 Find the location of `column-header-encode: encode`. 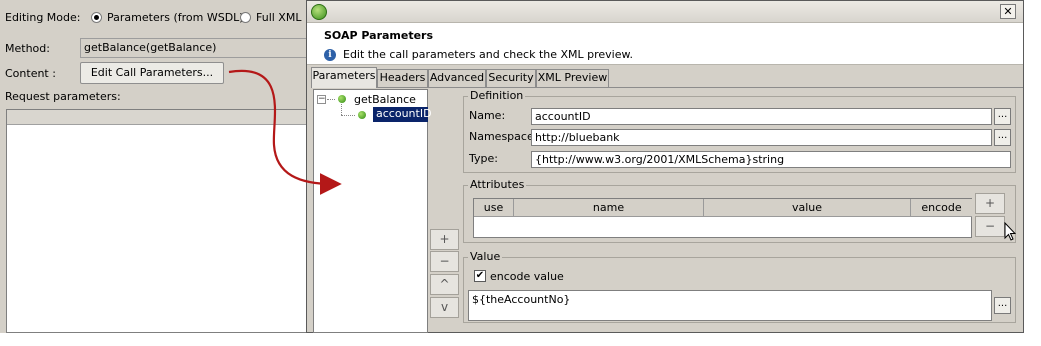

column-header-encode: encode is located at coordinates (941, 208).